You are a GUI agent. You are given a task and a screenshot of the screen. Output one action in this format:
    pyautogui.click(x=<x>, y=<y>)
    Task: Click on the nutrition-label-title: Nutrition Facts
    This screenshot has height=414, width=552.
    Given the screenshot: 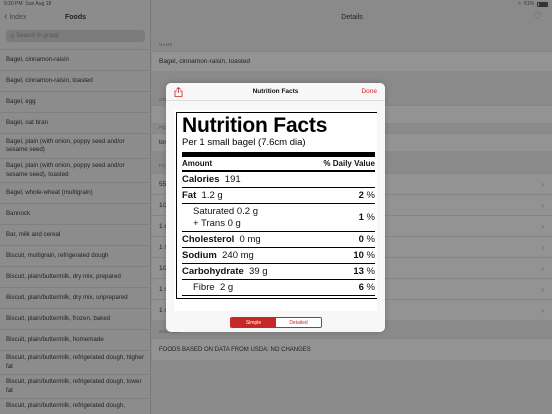 What is the action you would take?
    pyautogui.click(x=255, y=125)
    